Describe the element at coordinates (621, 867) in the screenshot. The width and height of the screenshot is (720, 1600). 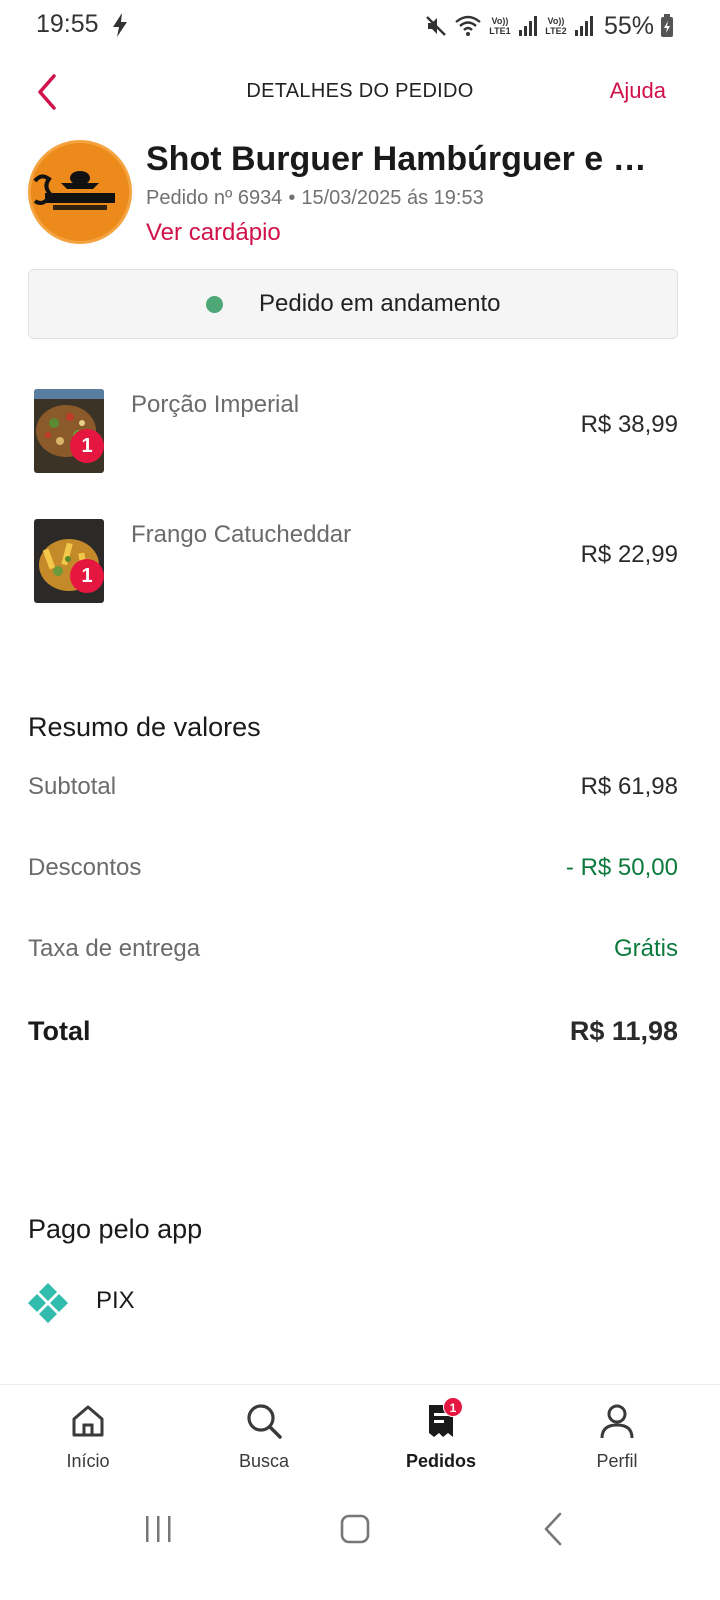
I see `discount-value: - R$ 50,00` at that location.